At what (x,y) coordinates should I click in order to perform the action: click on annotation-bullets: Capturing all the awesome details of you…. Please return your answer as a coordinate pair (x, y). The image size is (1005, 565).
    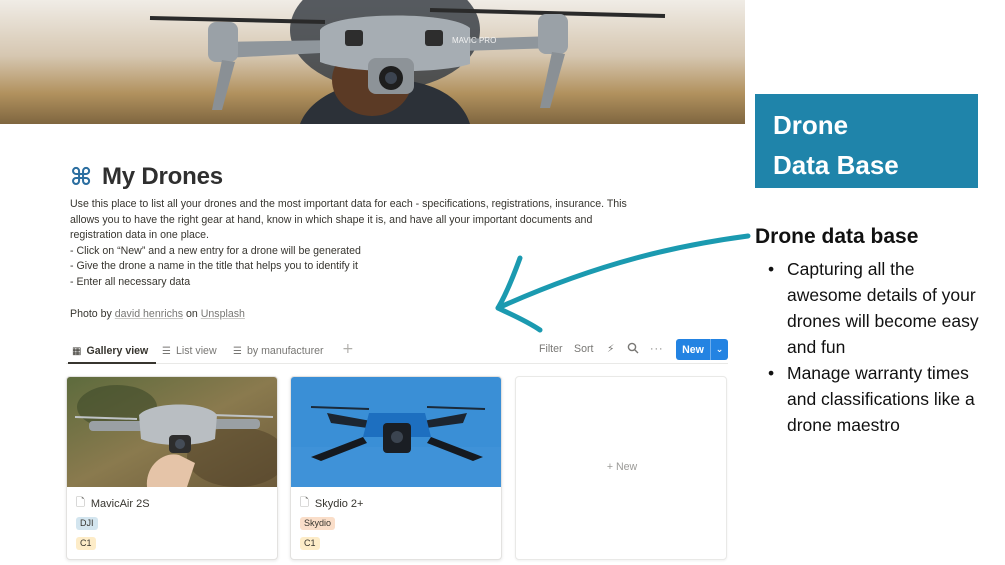
    Looking at the image, I should click on (880, 347).